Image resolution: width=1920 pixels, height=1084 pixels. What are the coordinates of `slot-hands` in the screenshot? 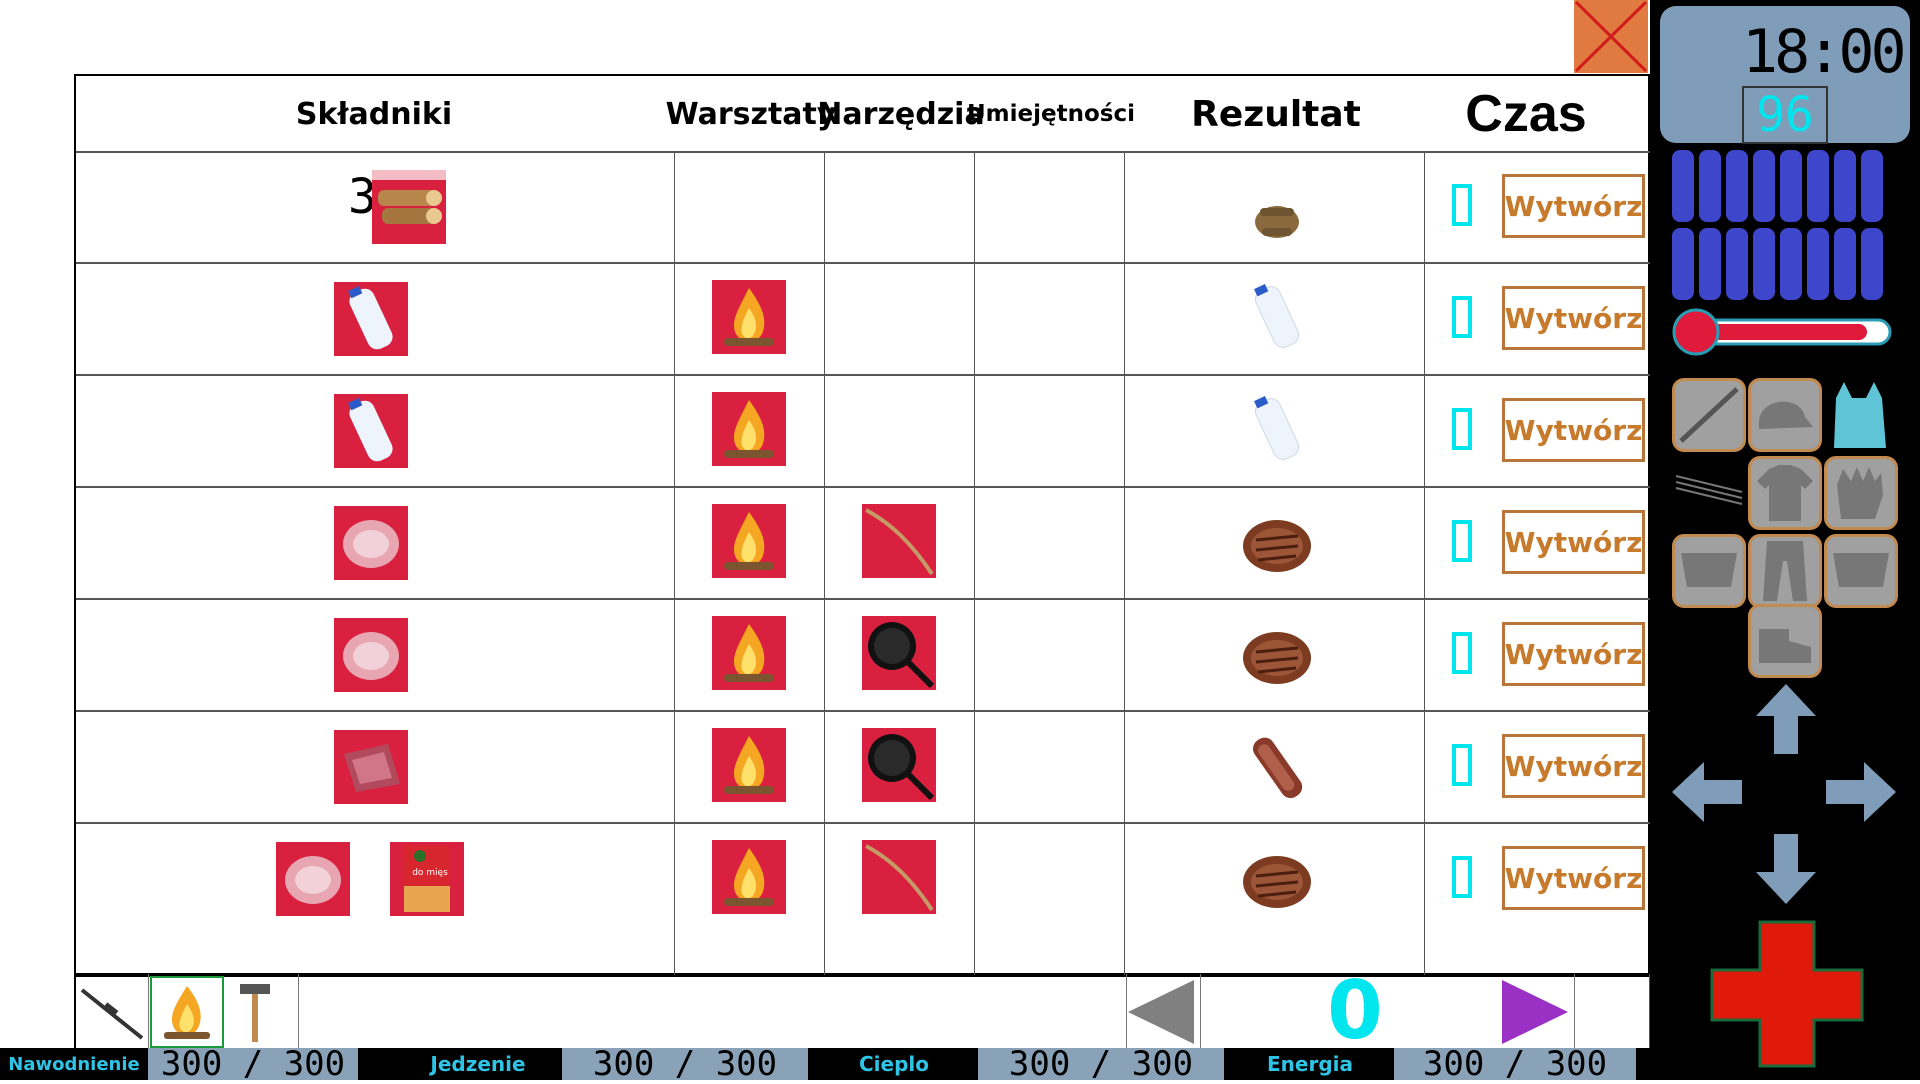 It's located at (1861, 493).